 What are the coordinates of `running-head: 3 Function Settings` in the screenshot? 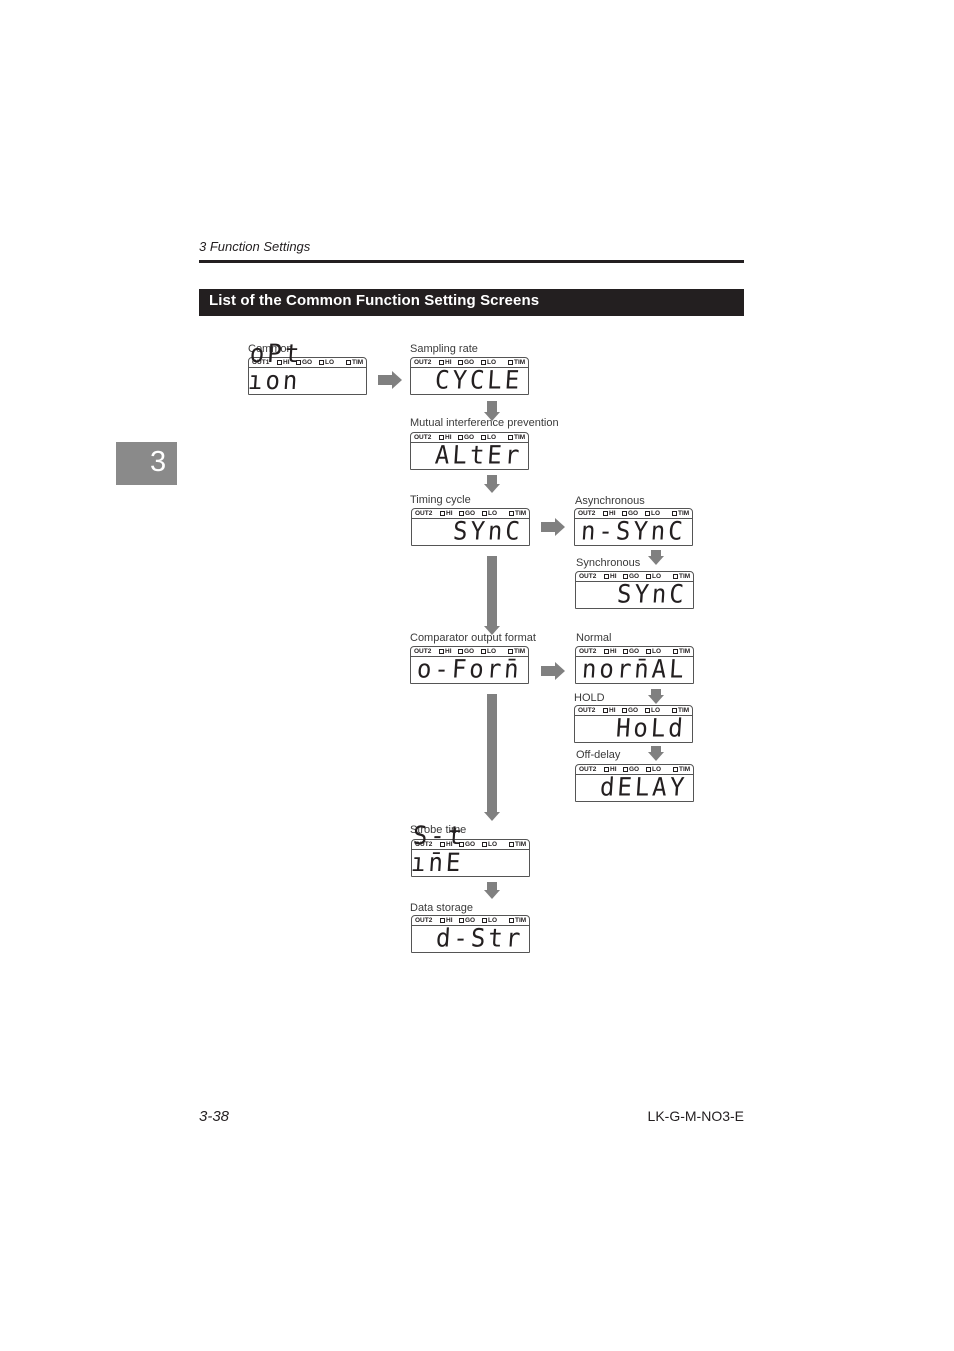 It's located at (255, 246).